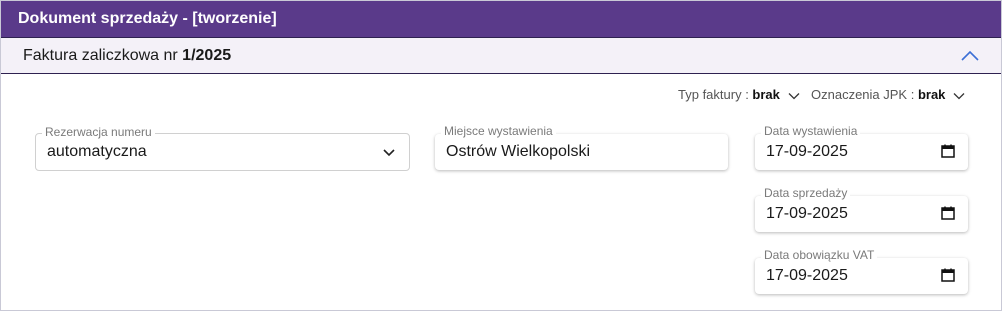 The height and width of the screenshot is (311, 1002). What do you see at coordinates (931, 94) in the screenshot?
I see `jpk-value: brak` at bounding box center [931, 94].